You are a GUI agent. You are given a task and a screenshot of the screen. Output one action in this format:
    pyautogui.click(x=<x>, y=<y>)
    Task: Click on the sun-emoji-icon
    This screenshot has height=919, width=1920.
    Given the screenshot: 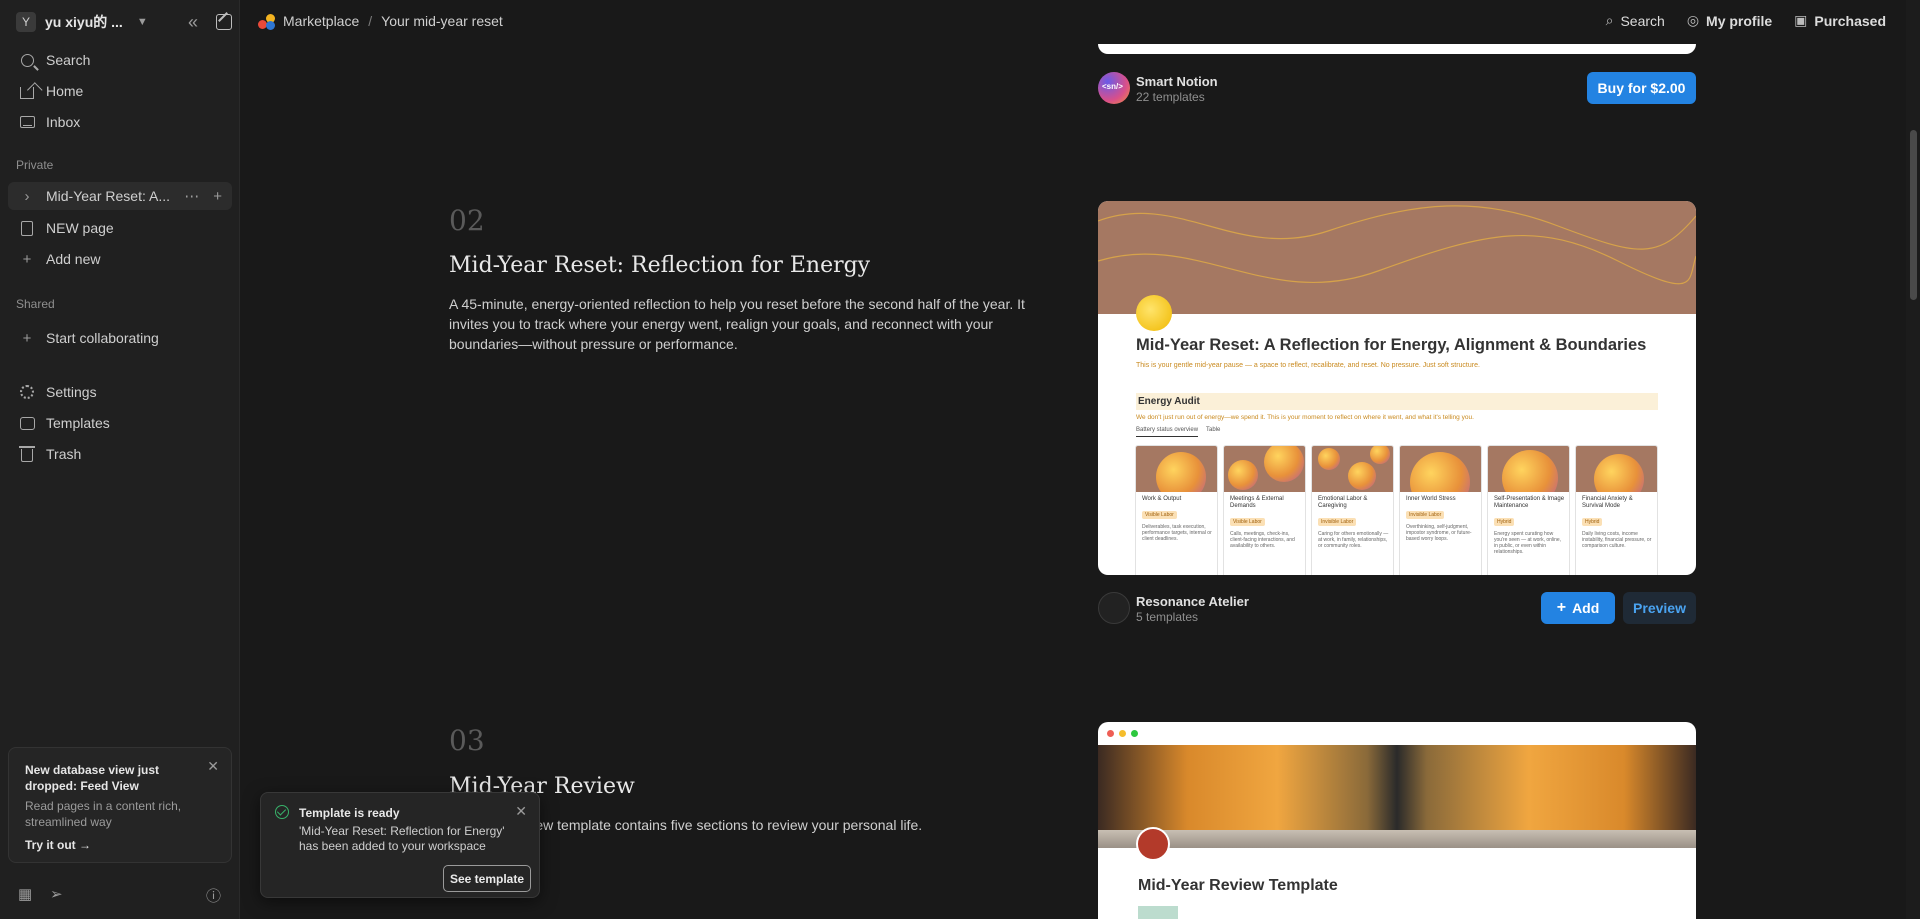 What is the action you would take?
    pyautogui.click(x=1154, y=313)
    